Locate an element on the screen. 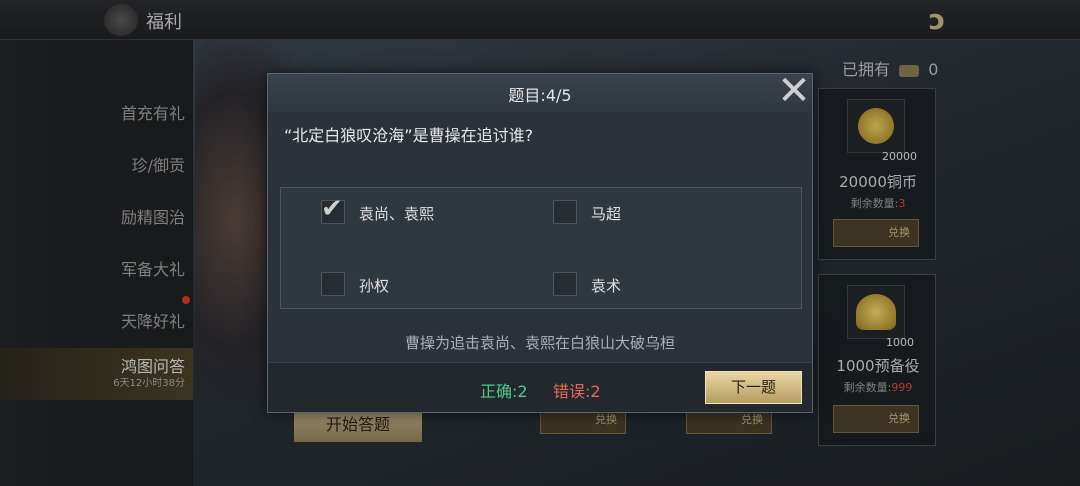  option-2: 马超 is located at coordinates (653, 213).